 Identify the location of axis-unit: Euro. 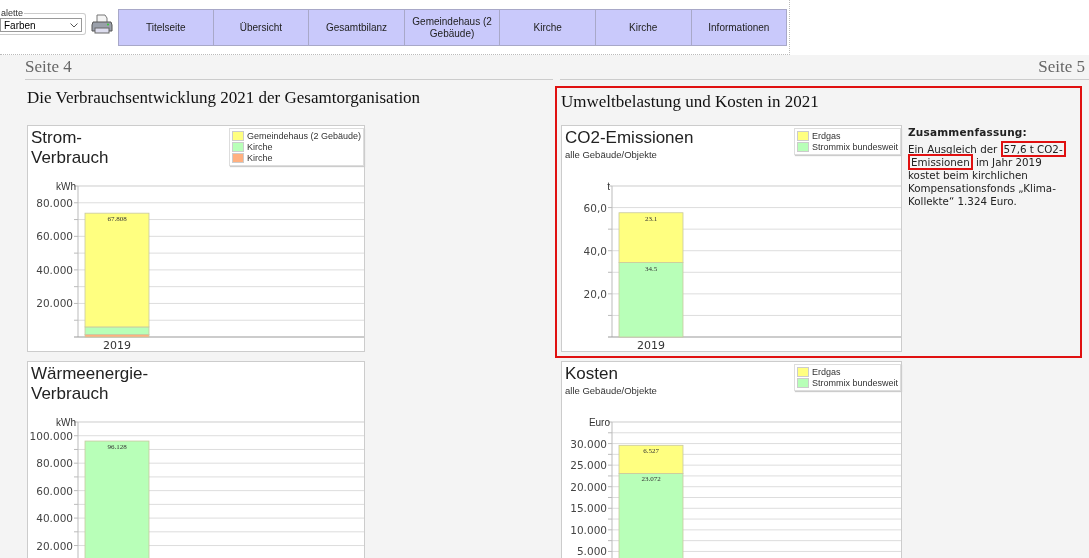
(599, 422).